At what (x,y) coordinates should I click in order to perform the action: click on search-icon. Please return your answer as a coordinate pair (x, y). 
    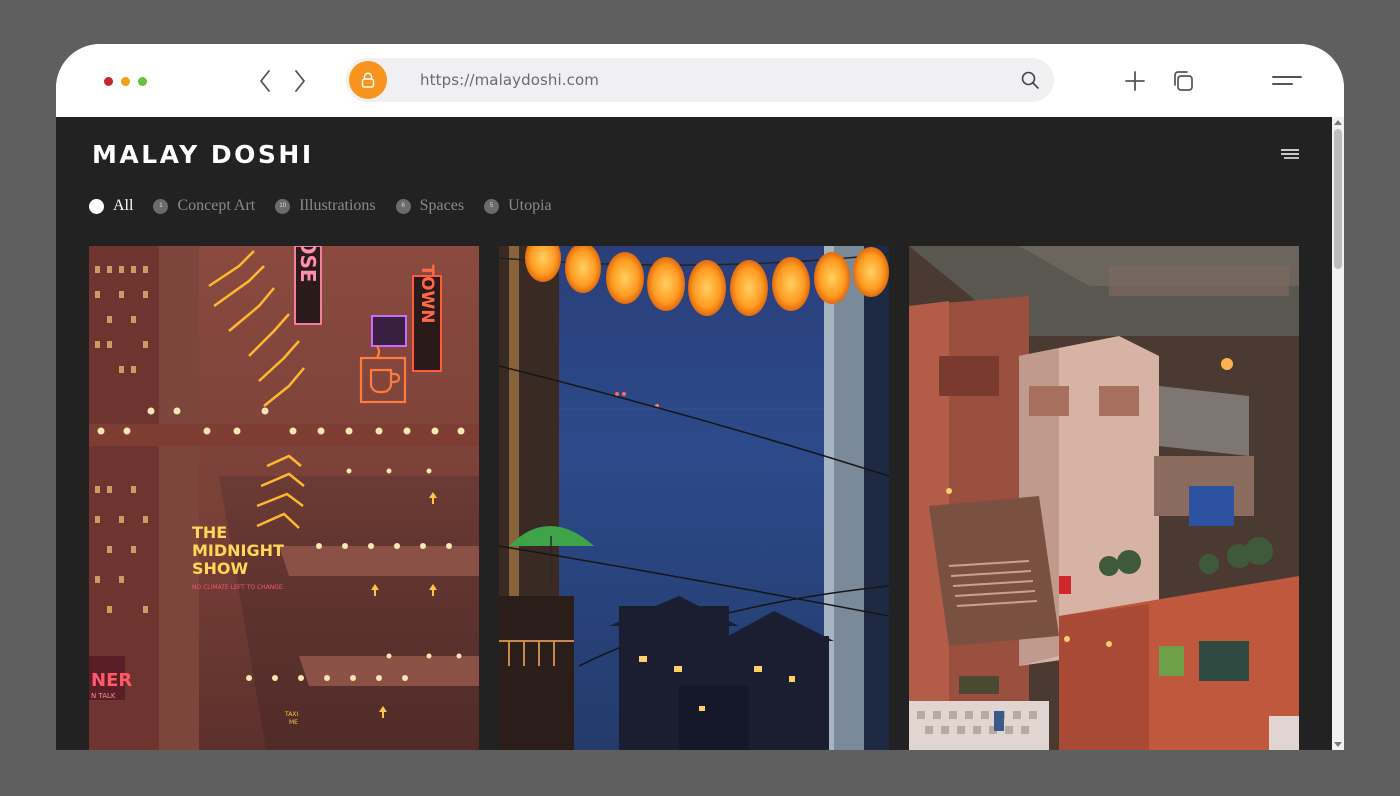
    Looking at the image, I should click on (1030, 80).